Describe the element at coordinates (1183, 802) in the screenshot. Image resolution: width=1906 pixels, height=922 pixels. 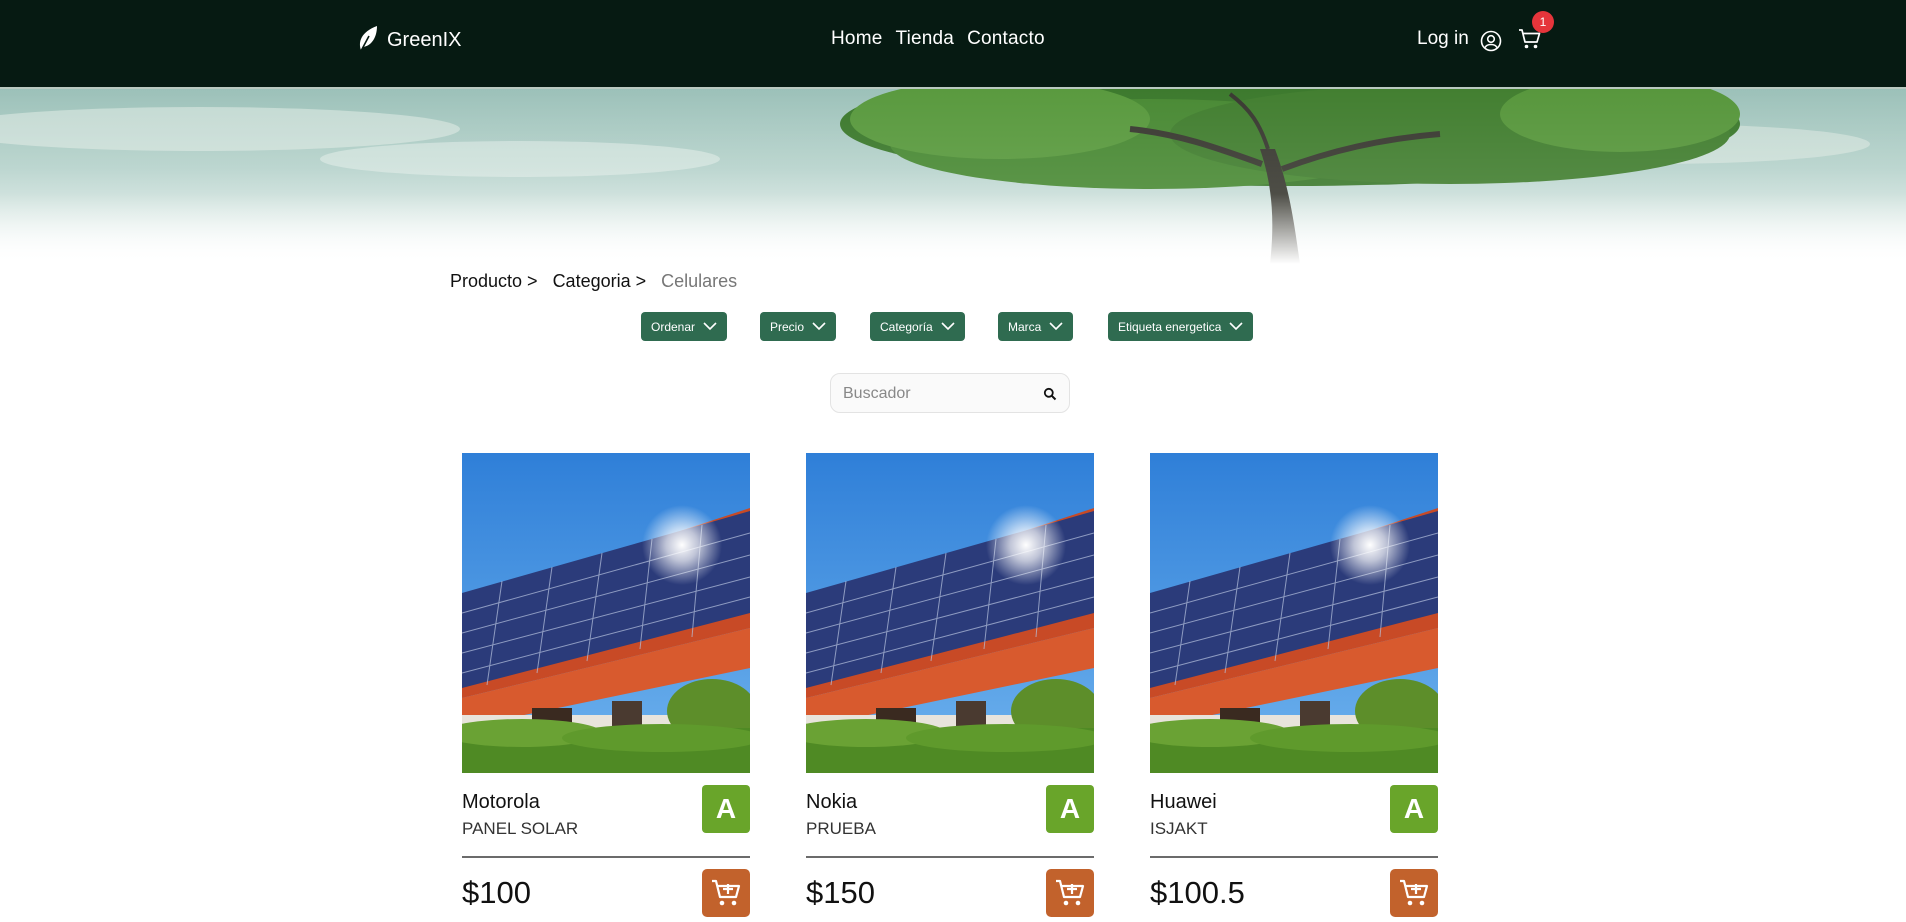
I see `product-brand: Huawei` at that location.